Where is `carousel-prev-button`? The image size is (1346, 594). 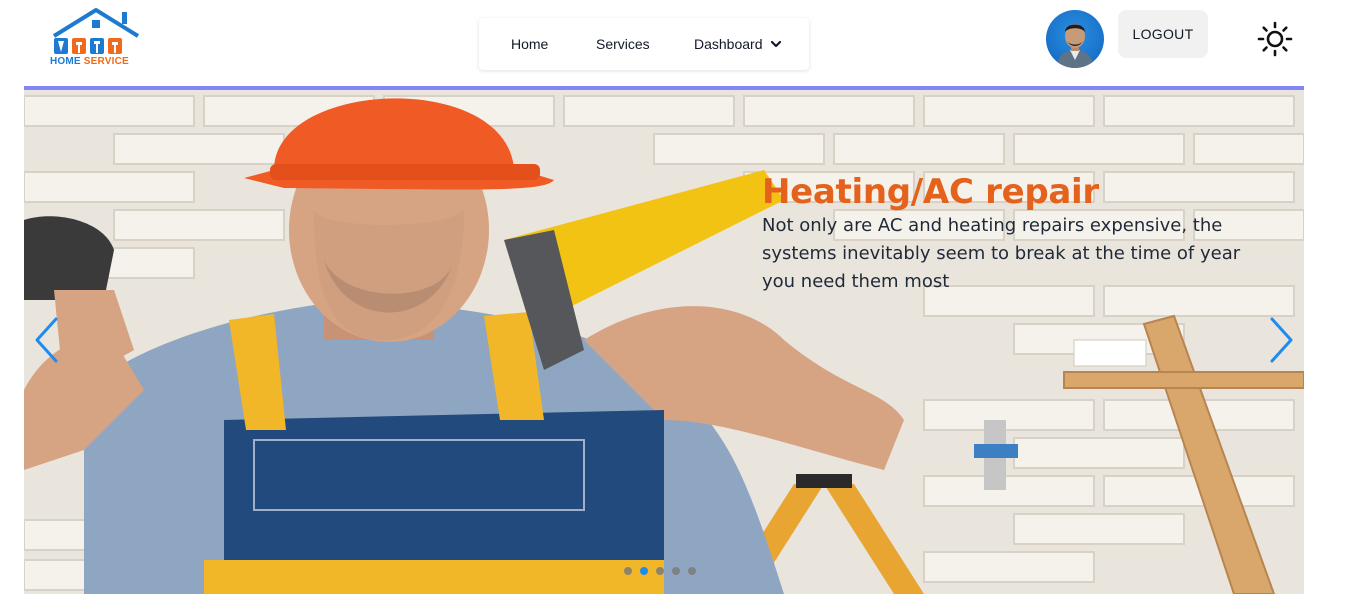 carousel-prev-button is located at coordinates (47, 340).